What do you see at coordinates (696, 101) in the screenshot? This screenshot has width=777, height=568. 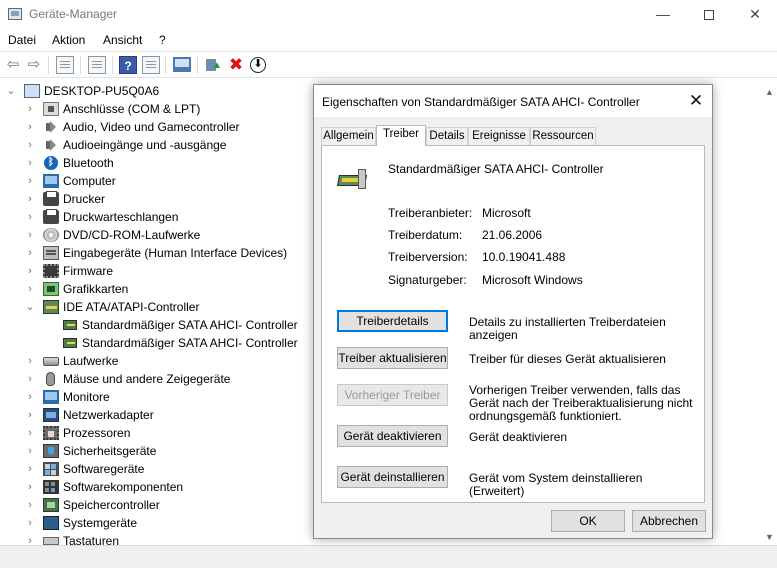 I see `dialog-close-icon: ✕` at bounding box center [696, 101].